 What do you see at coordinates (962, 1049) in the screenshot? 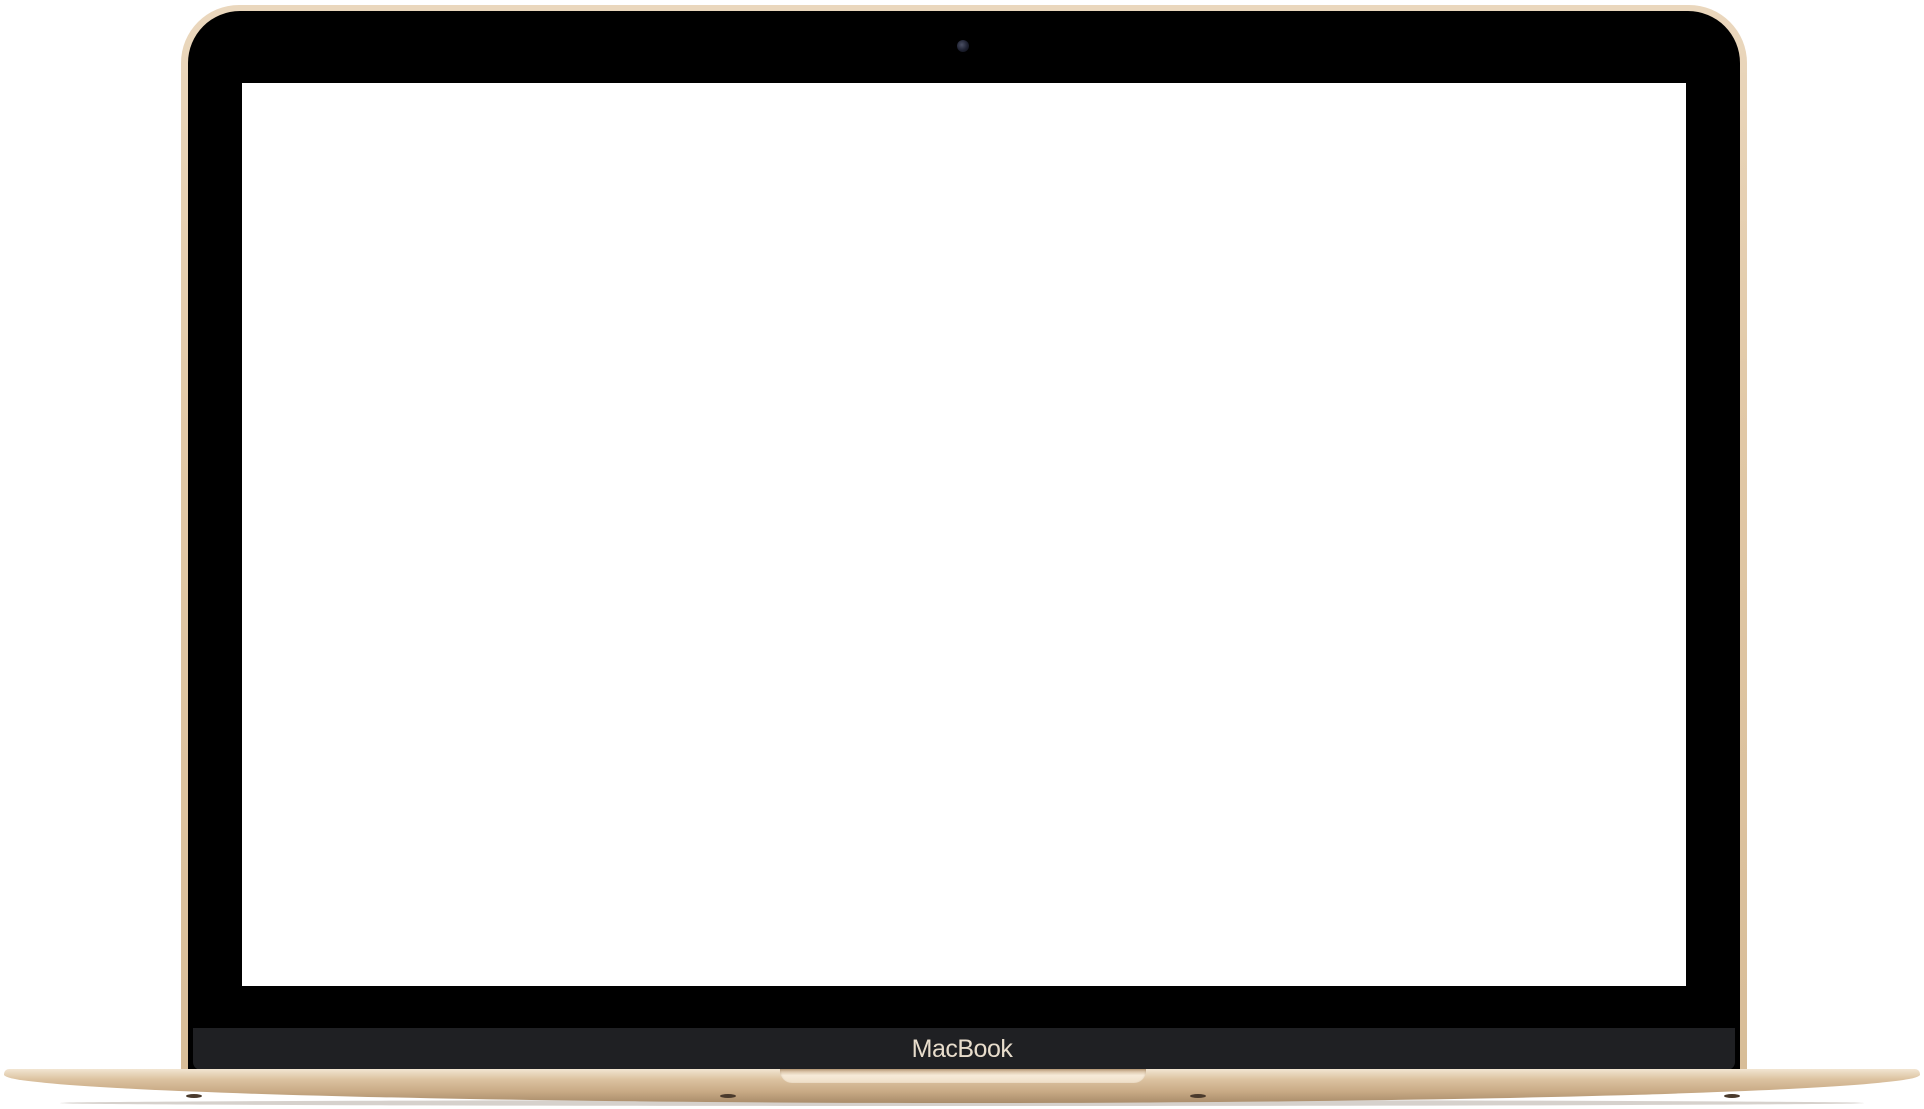
I see `brand-label: MacBook` at bounding box center [962, 1049].